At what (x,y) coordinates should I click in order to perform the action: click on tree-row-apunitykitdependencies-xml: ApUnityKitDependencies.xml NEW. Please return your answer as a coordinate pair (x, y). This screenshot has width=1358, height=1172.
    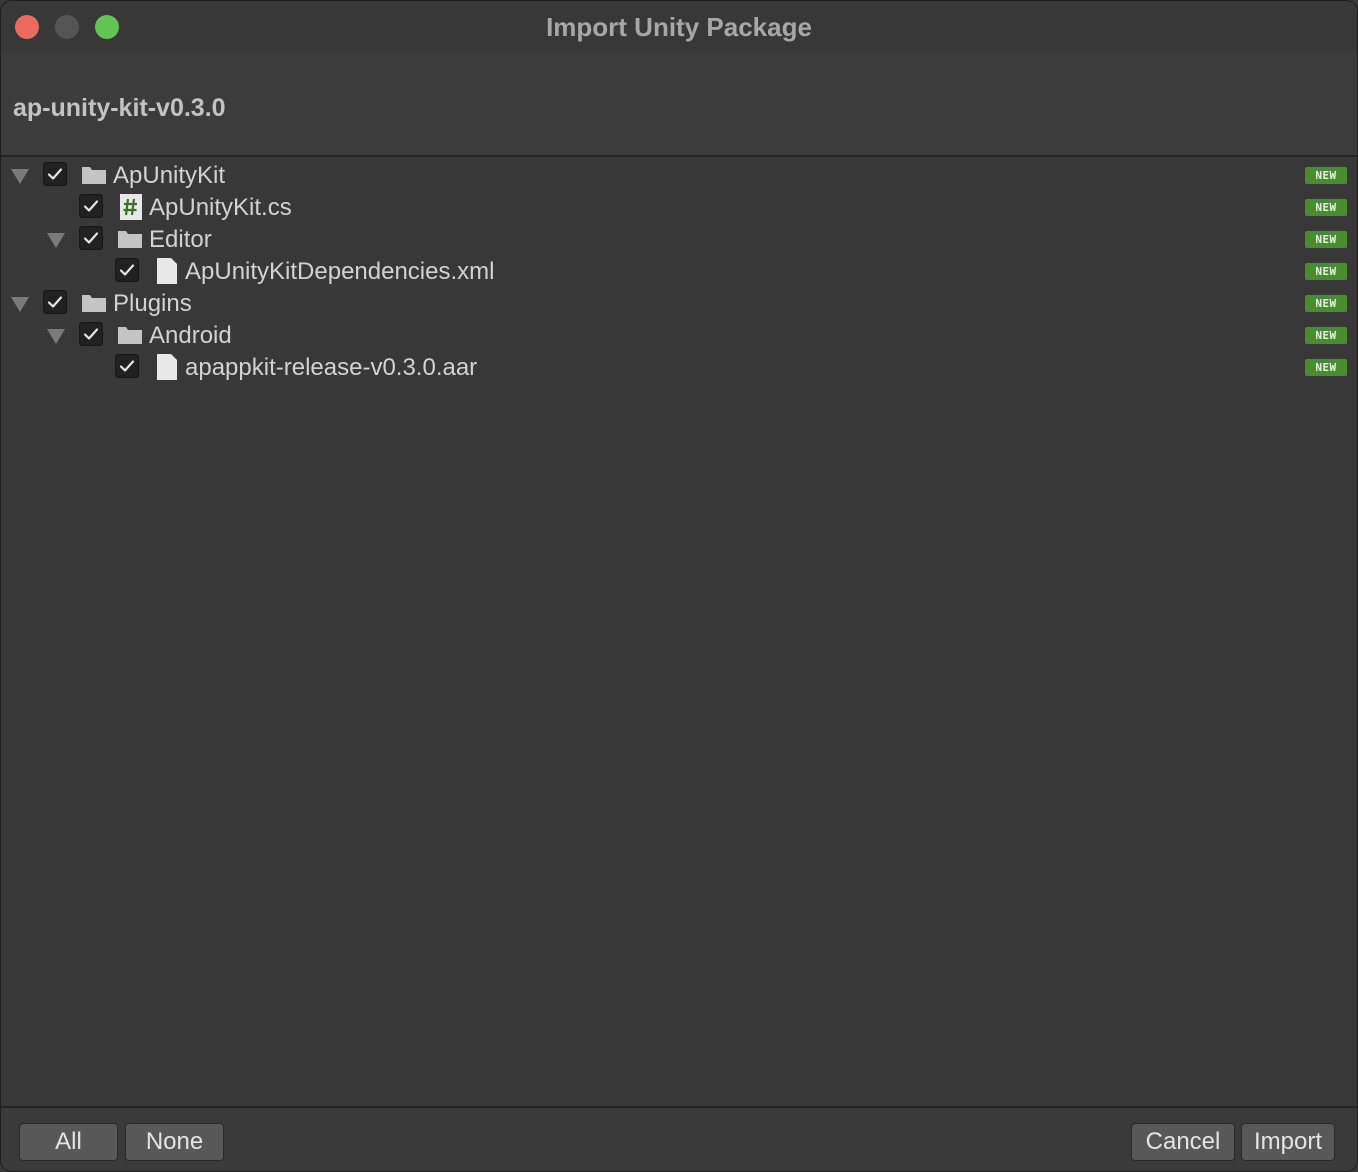
    Looking at the image, I should click on (679, 272).